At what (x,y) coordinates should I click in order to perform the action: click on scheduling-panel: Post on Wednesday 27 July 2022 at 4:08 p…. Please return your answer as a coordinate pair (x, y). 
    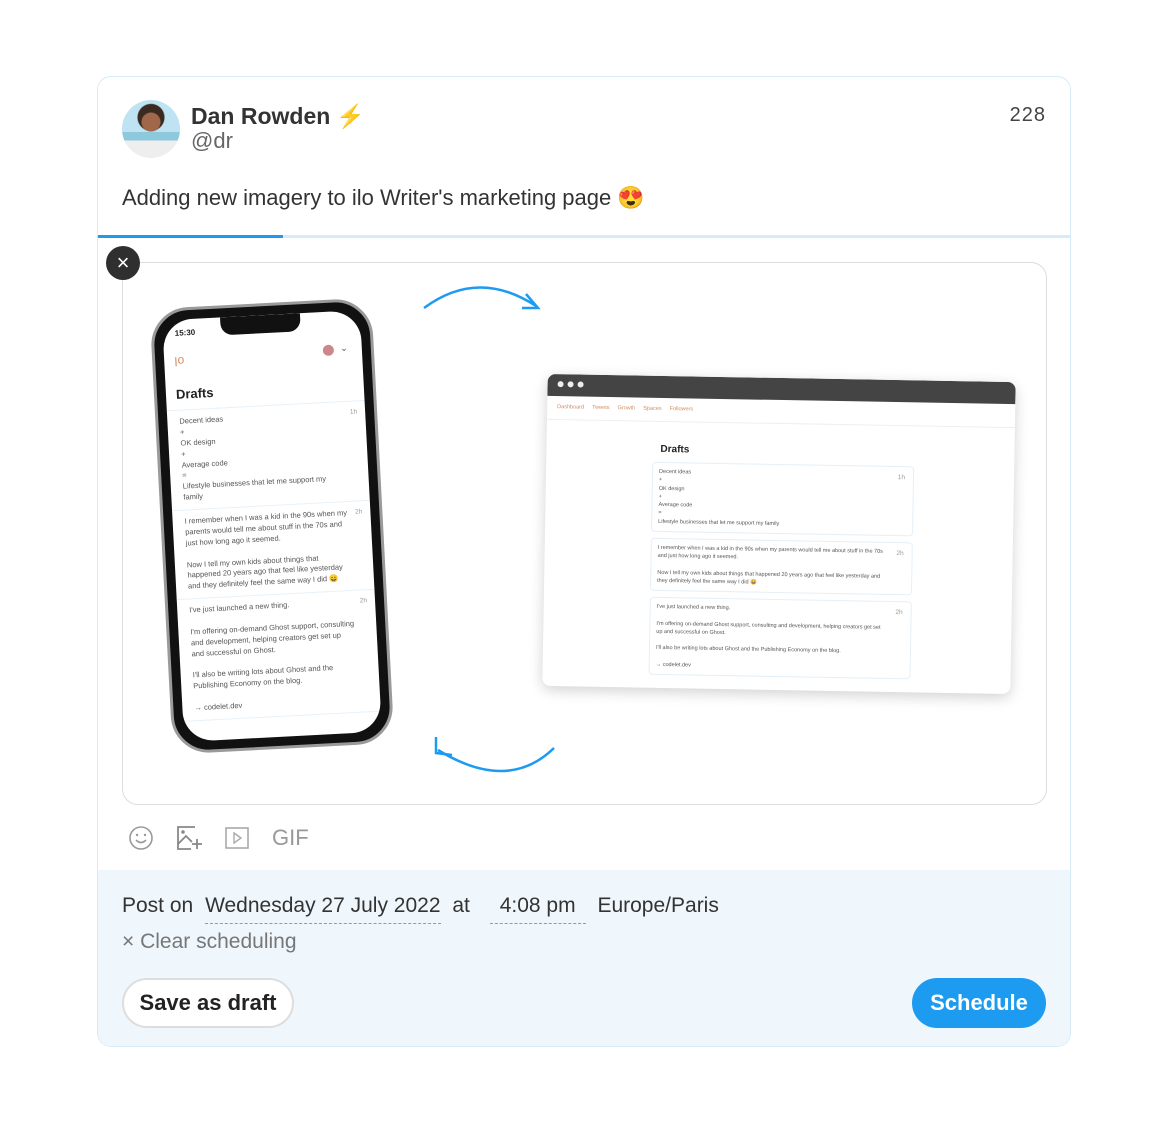
    Looking at the image, I should click on (584, 958).